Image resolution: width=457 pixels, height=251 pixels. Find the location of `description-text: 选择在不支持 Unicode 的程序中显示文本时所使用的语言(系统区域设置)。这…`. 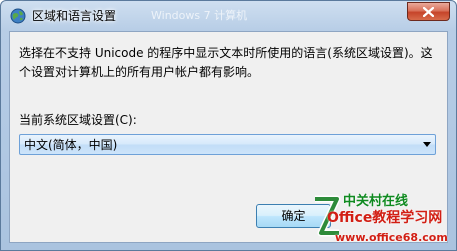

description-text: 选择在不支持 Unicode 的程序中显示文本时所使用的语言(系统区域设置)。这… is located at coordinates (226, 62).